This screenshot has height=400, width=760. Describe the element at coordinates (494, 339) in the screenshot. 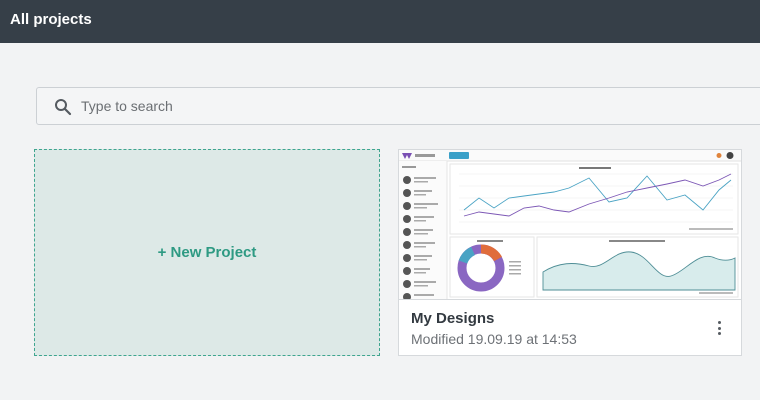

I see `project-modified-date: Modified 19.09.19 at 14:53` at that location.